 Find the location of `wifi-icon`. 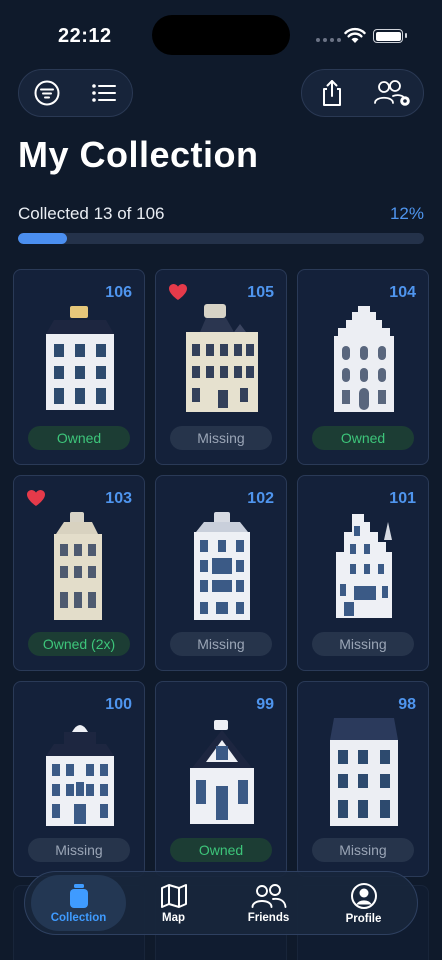

wifi-icon is located at coordinates (355, 35).